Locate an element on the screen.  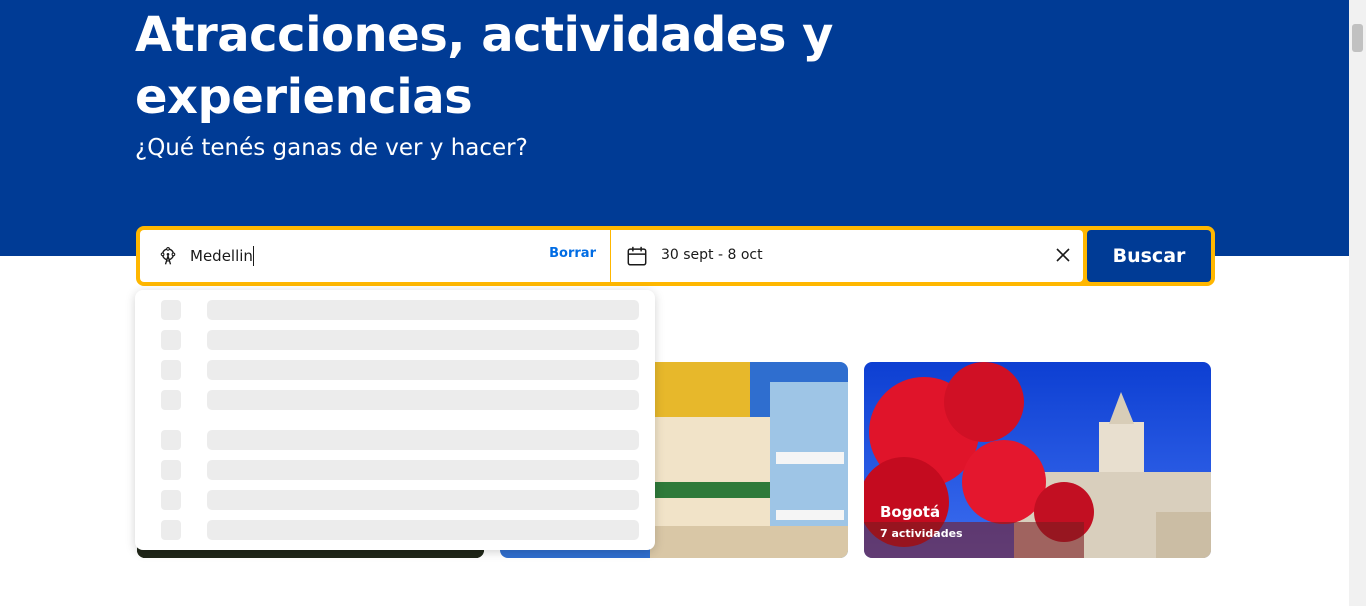
search-bar: Borrar 30 sept - 8 oct Buscar is located at coordinates (675, 256).